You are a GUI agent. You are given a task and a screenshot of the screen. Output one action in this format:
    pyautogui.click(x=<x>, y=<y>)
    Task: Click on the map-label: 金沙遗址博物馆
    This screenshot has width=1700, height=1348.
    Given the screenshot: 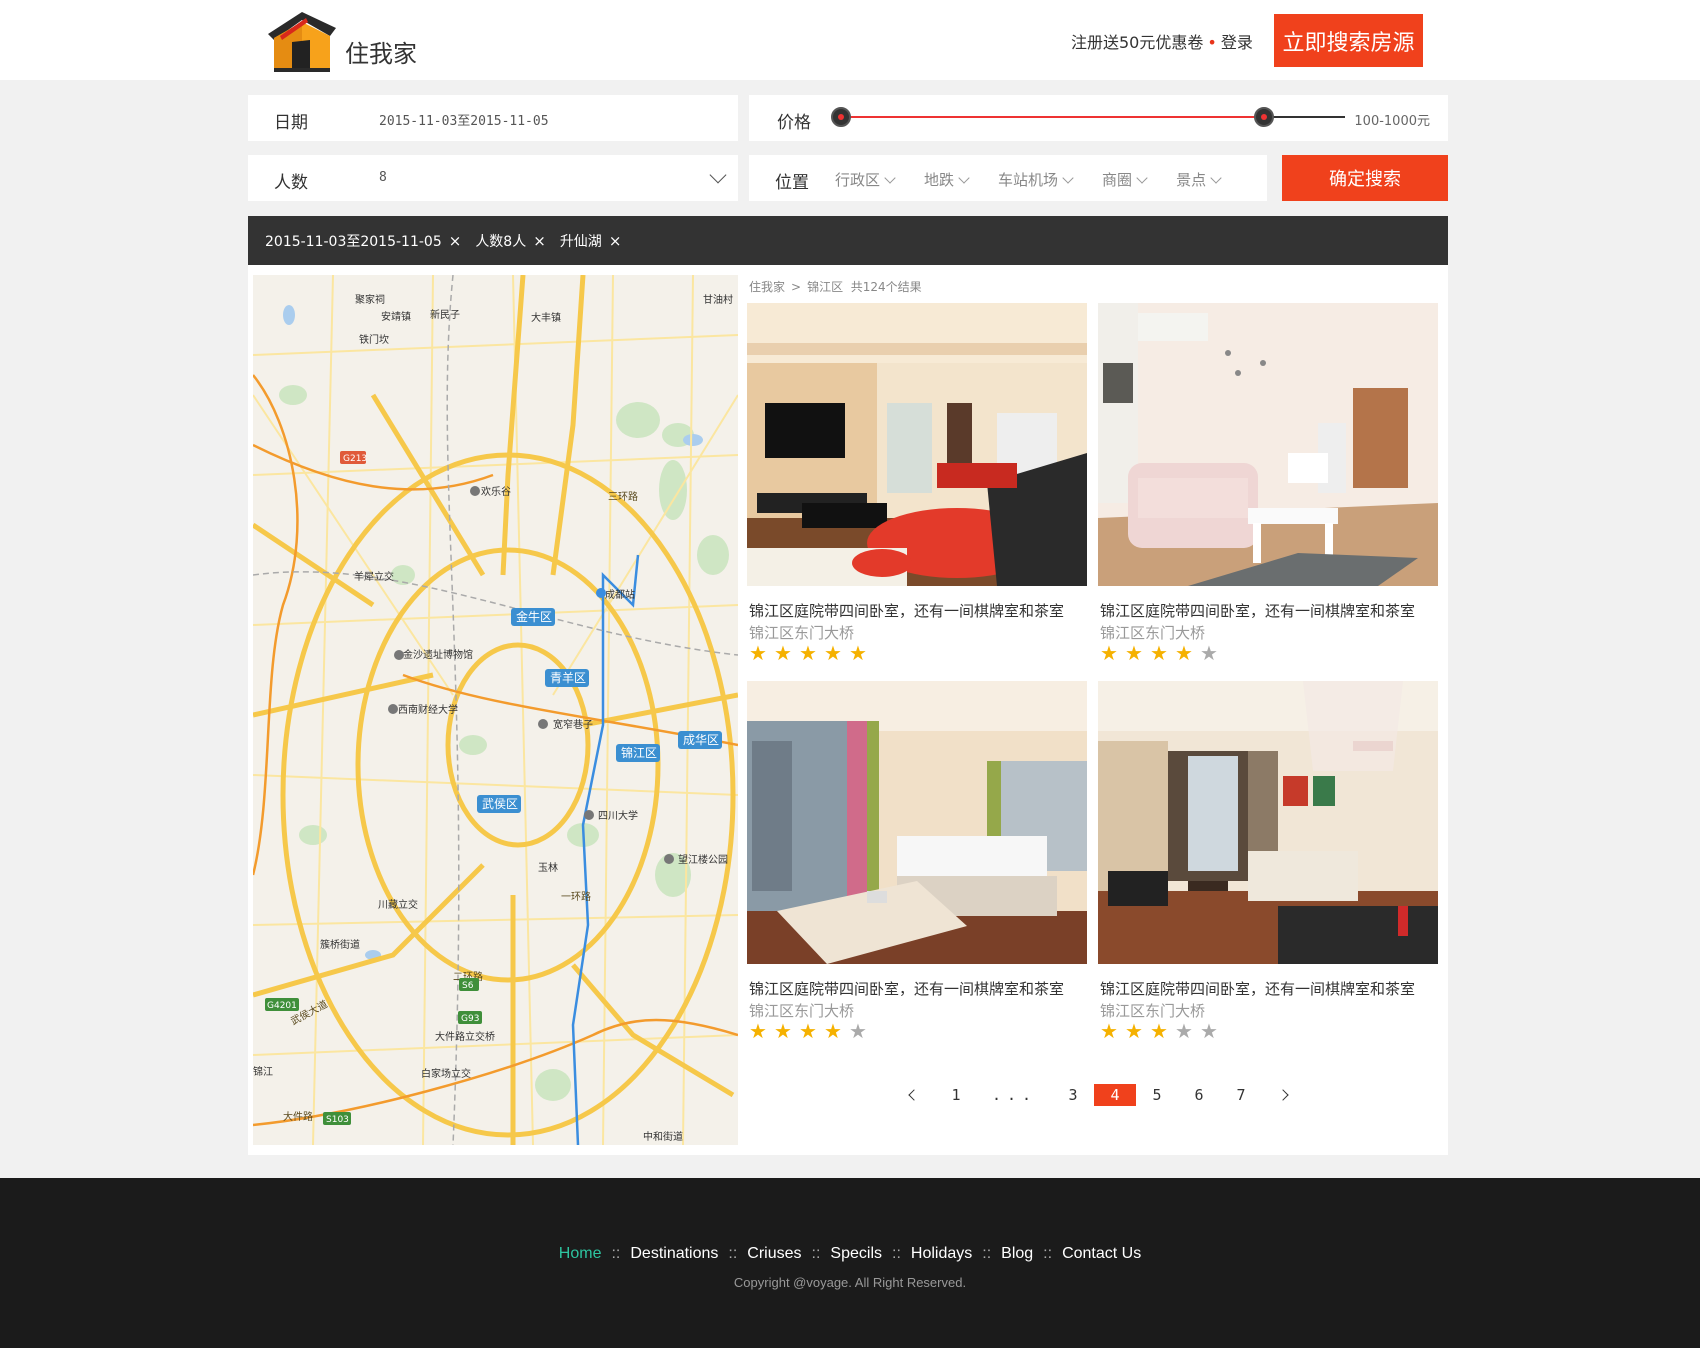 What is the action you would take?
    pyautogui.click(x=438, y=654)
    